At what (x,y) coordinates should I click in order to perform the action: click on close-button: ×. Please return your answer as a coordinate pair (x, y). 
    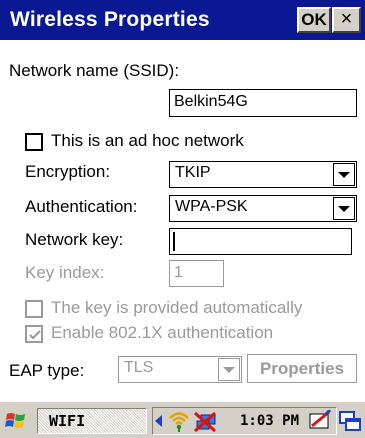
    Looking at the image, I should click on (346, 20).